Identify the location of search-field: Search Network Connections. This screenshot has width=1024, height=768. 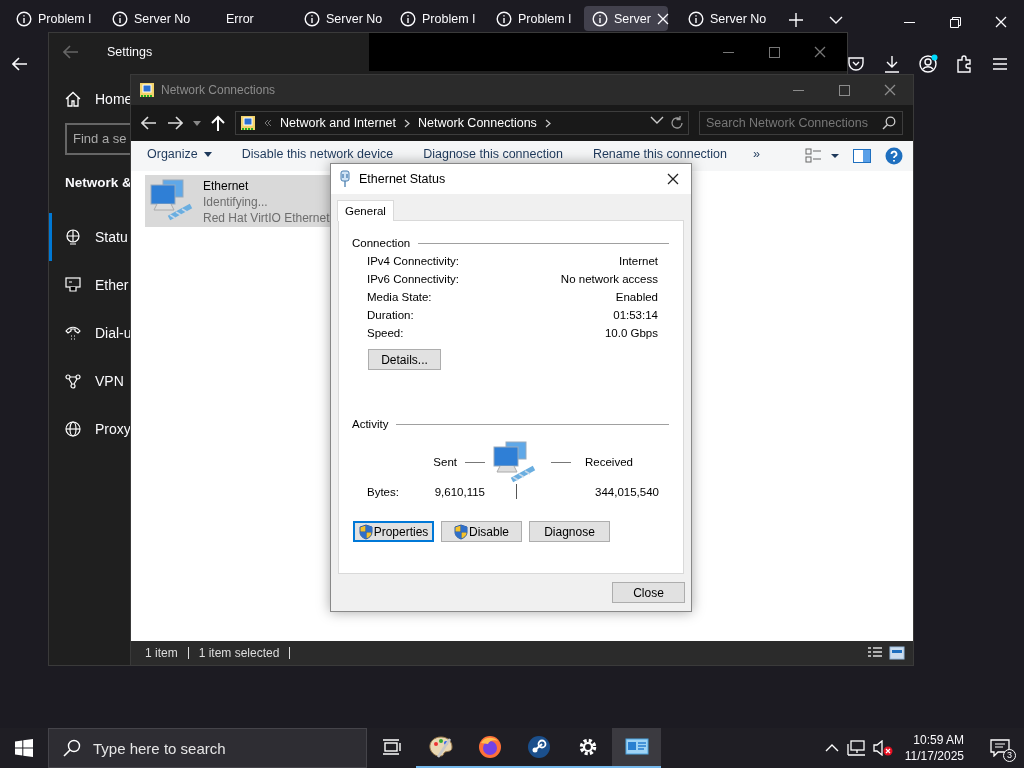
(801, 123).